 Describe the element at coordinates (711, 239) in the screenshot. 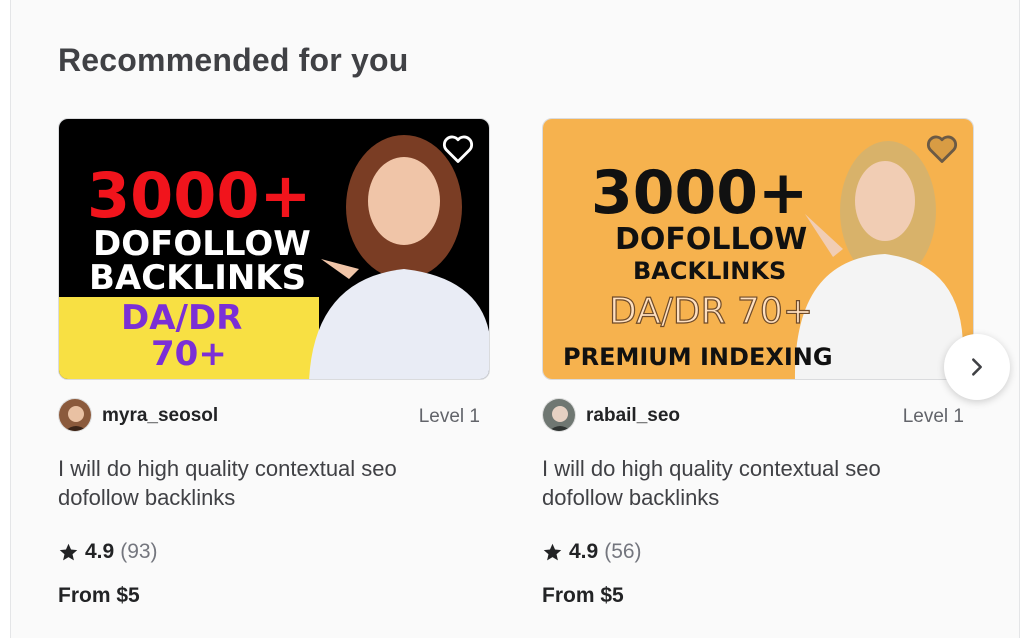

I see `image-line1: DOFOLLOW` at that location.